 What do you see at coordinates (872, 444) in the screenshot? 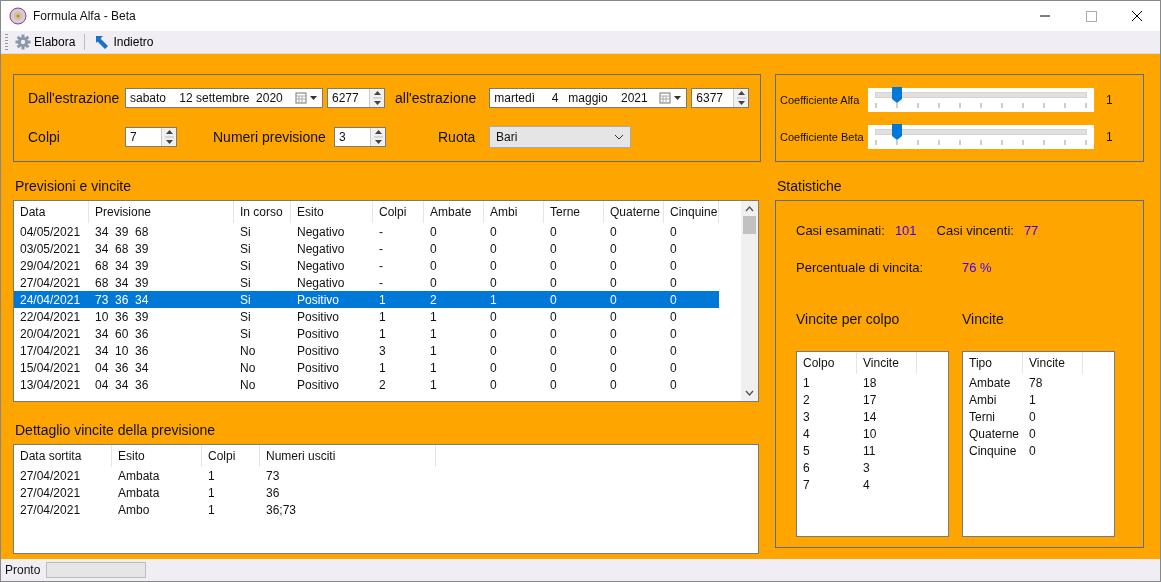
I see `list-view: Colpo Vincite 1 18 2 17 3 14 4 10 5 11 6 3 7 4` at bounding box center [872, 444].